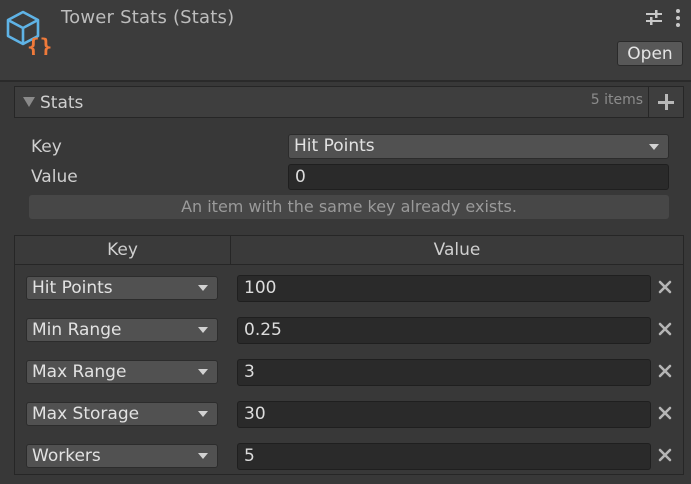  I want to click on row-key-dropdown: Min Range, so click(122, 330).